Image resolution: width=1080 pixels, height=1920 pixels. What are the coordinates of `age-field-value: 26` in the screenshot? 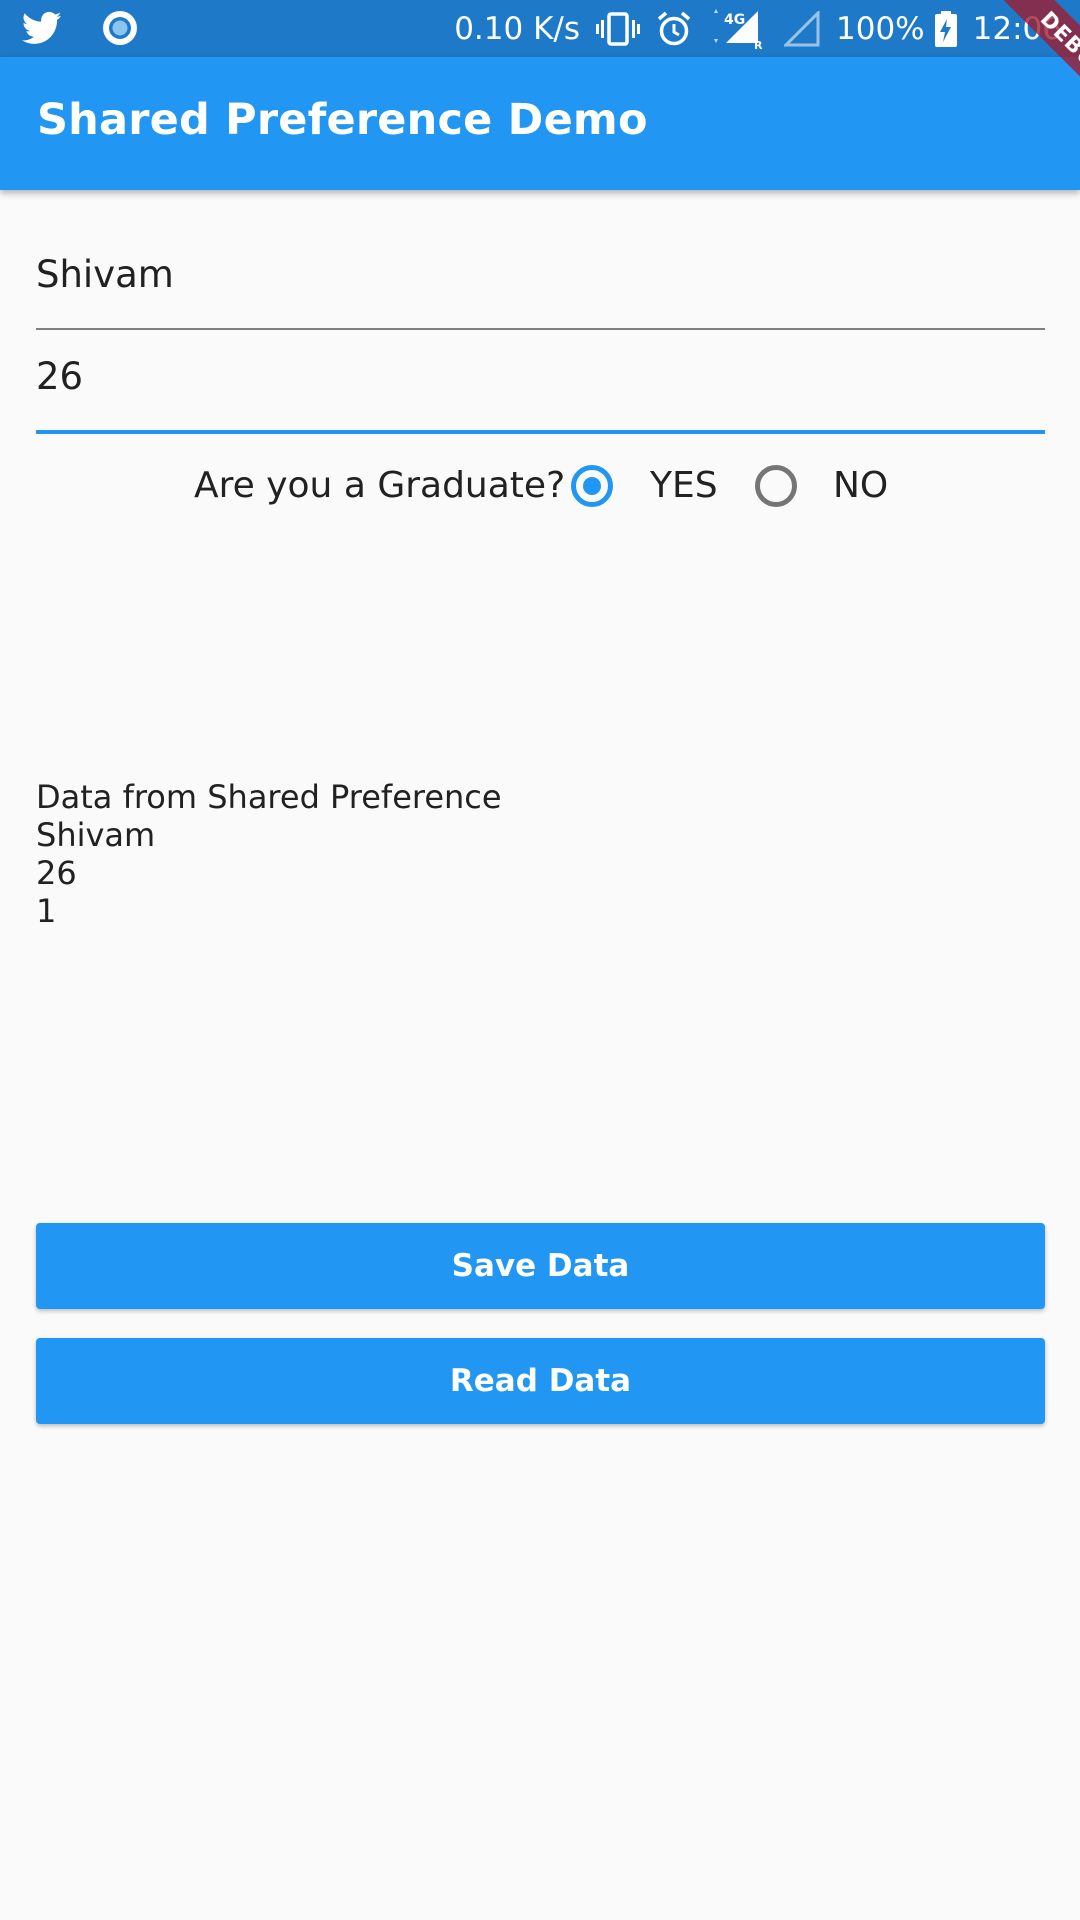 It's located at (60, 376).